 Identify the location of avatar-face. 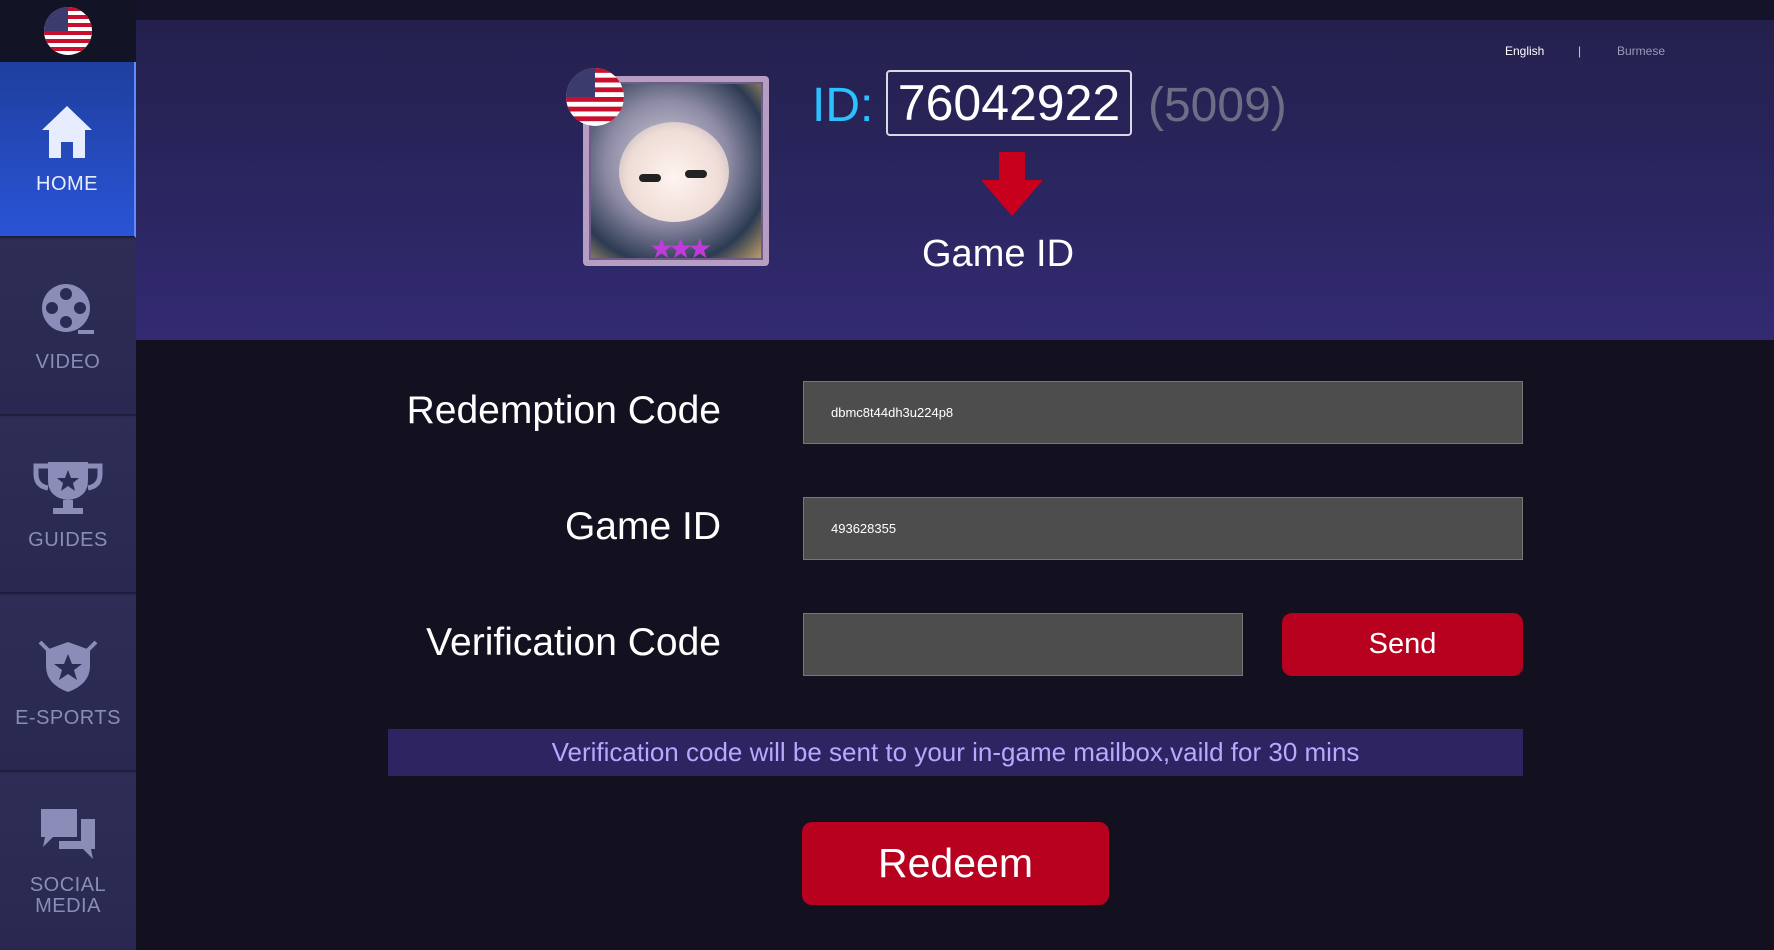
(674, 172).